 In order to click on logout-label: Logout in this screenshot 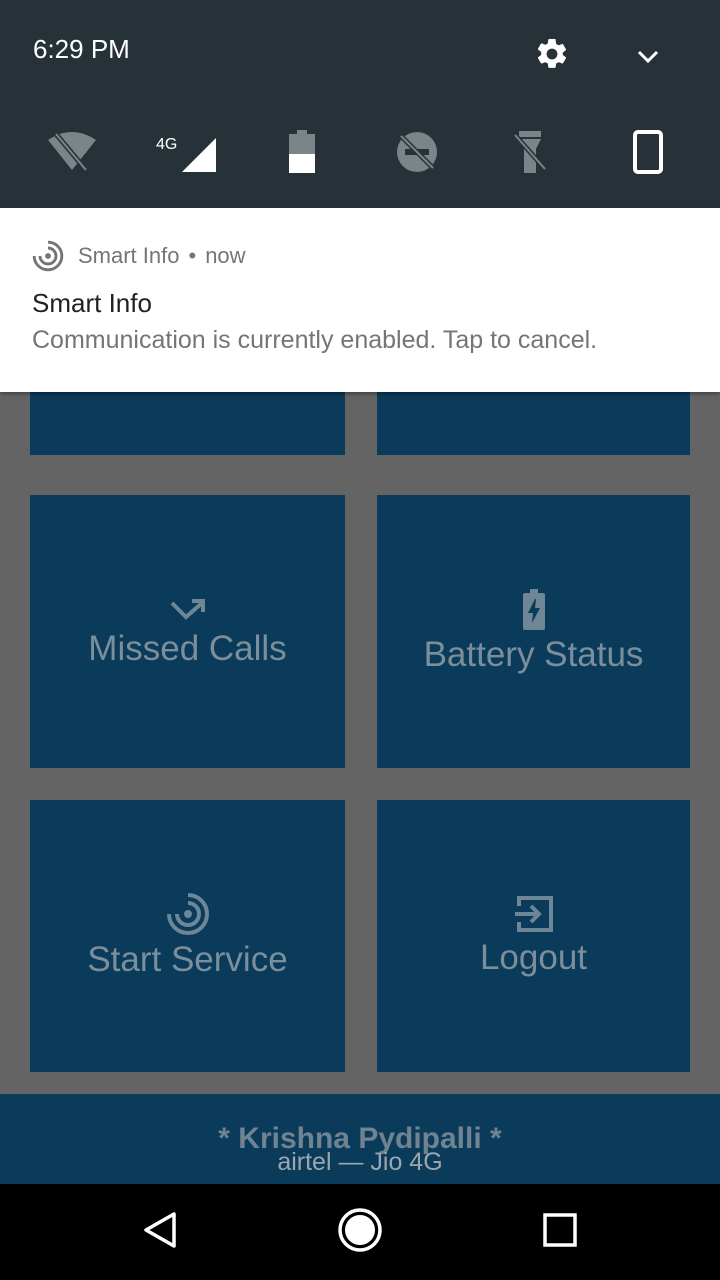, I will do `click(533, 957)`.